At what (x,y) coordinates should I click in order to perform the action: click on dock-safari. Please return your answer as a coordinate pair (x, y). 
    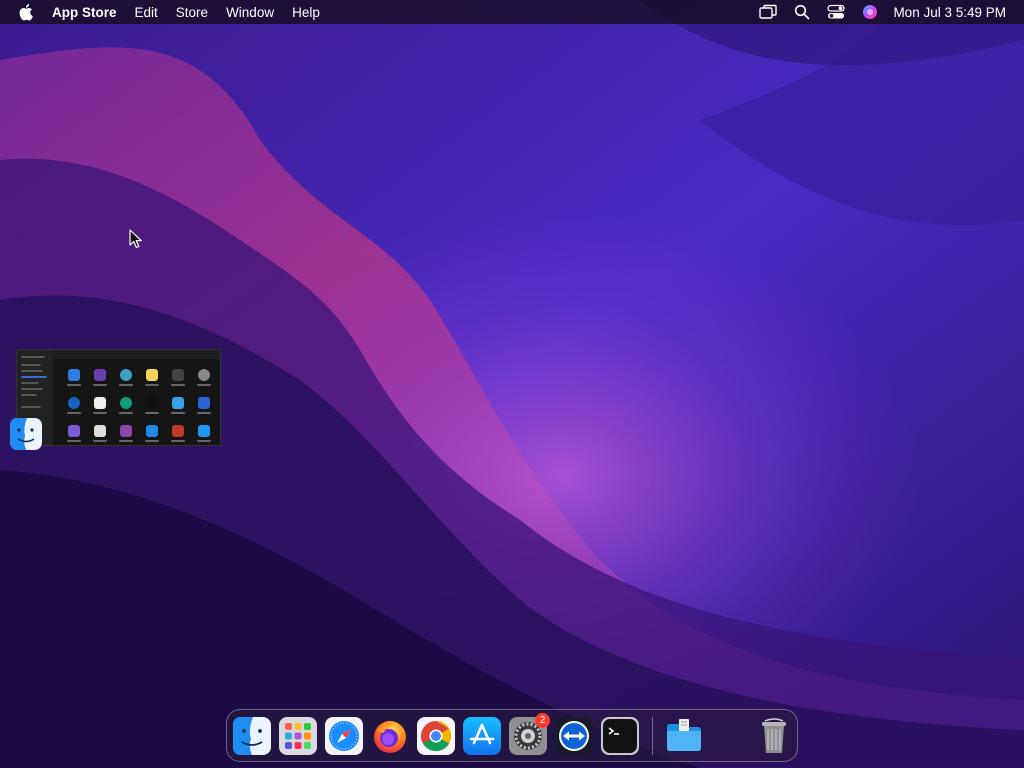
    Looking at the image, I should click on (344, 736).